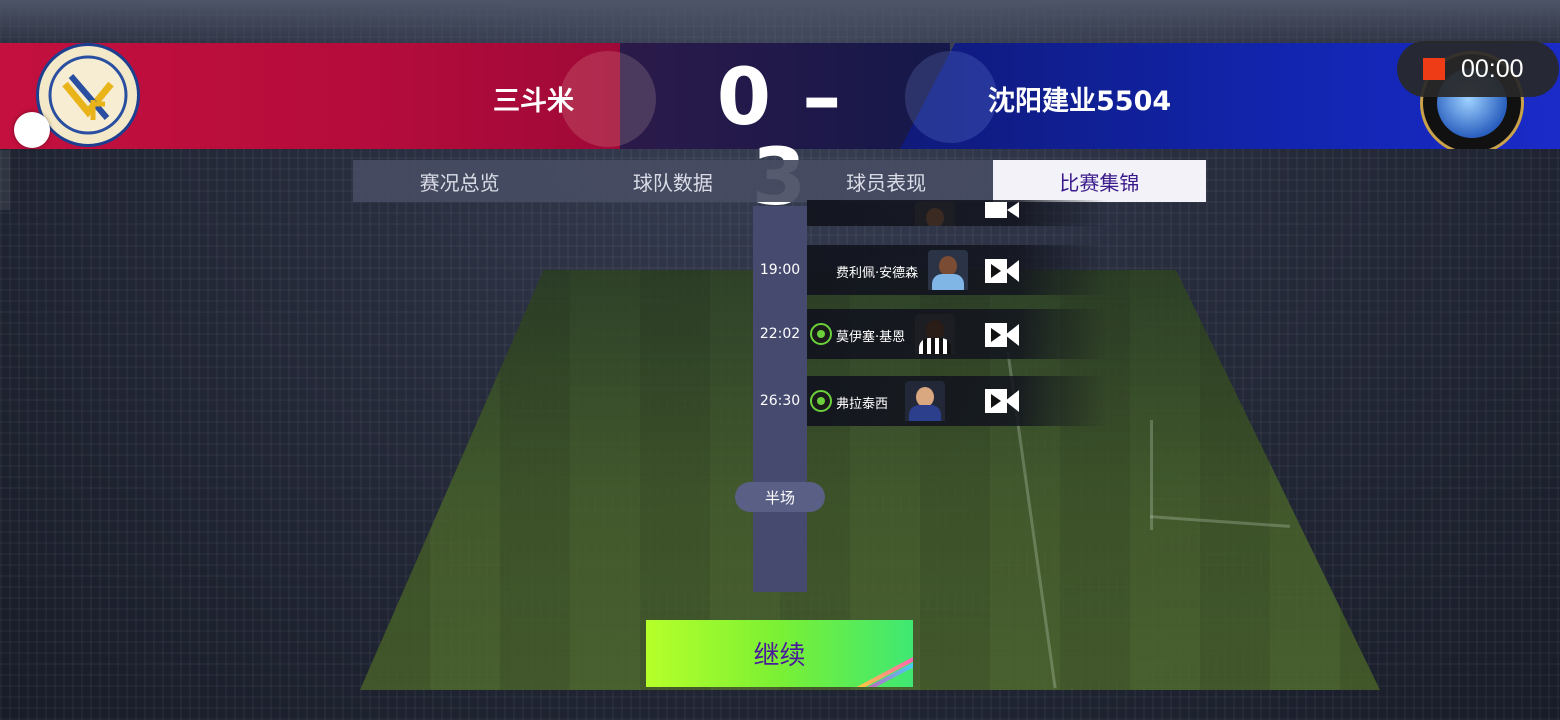 This screenshot has height=720, width=1560. Describe the element at coordinates (780, 401) in the screenshot. I see `event-time: 26:30` at that location.